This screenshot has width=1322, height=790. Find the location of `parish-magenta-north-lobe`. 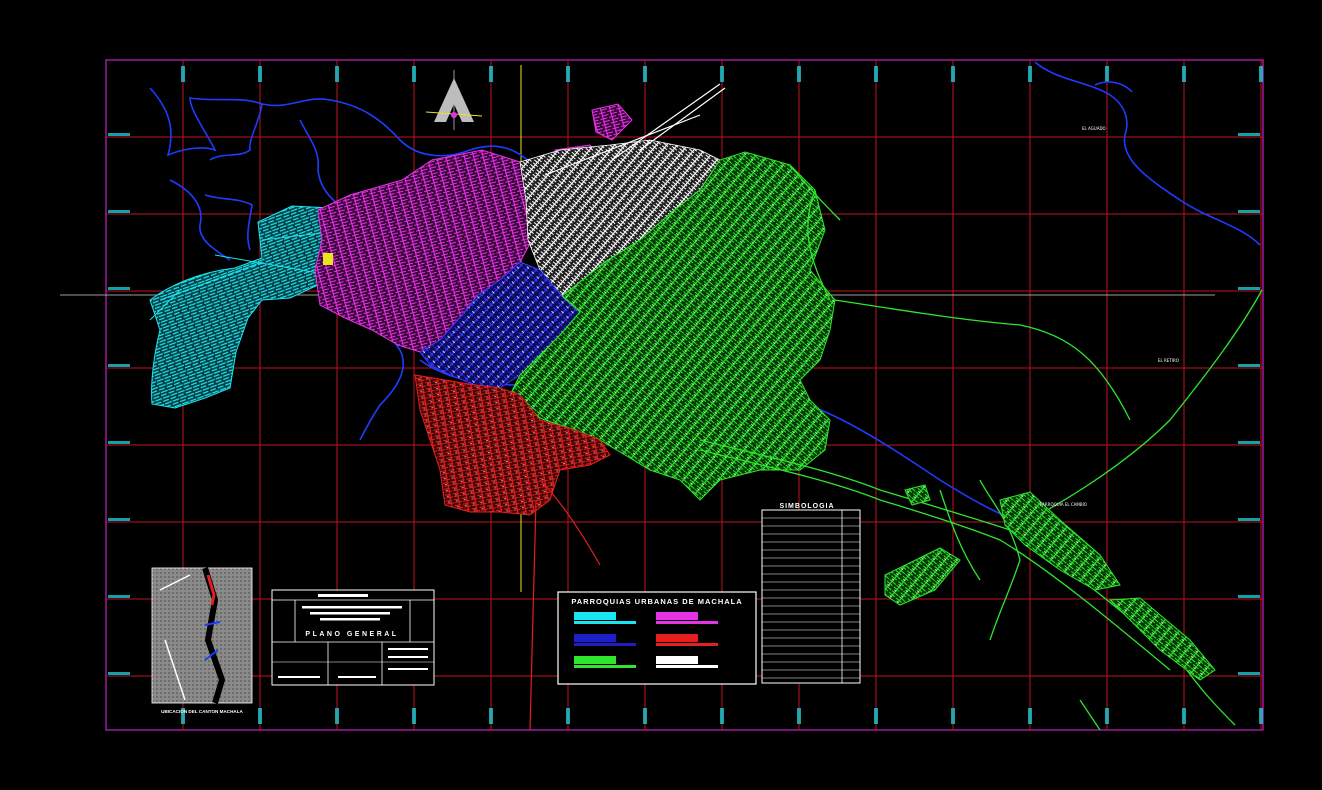

parish-magenta-north-lobe is located at coordinates (612, 122).